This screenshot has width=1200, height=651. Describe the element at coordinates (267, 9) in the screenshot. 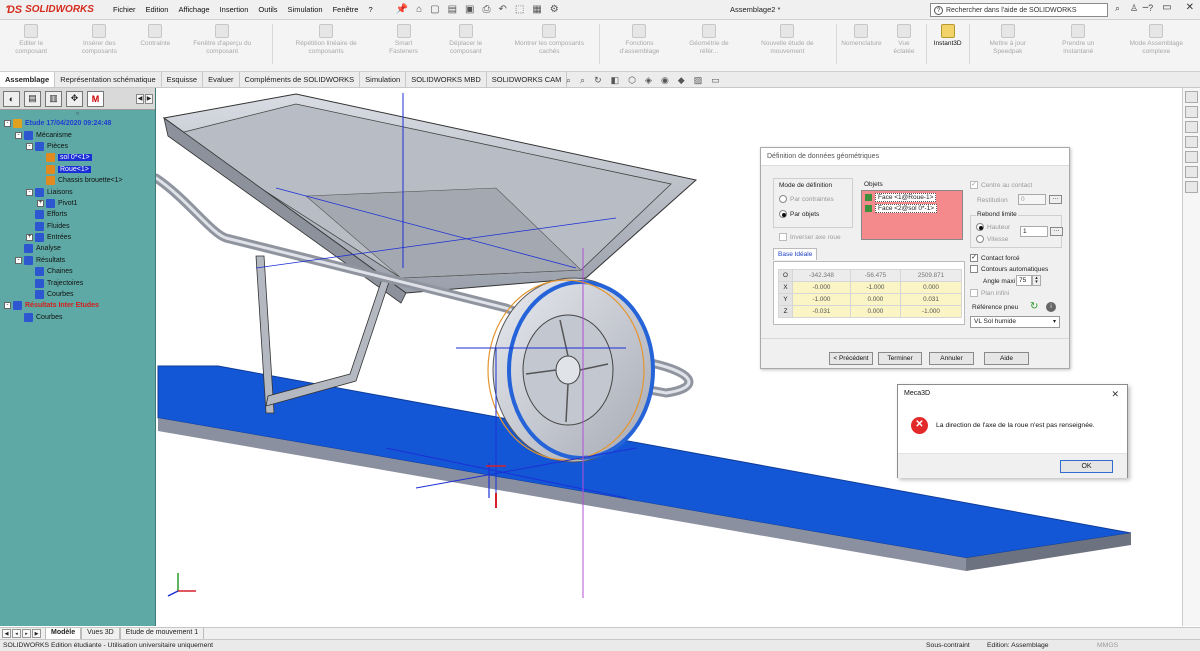

I see `menu-item-4: Outils` at that location.